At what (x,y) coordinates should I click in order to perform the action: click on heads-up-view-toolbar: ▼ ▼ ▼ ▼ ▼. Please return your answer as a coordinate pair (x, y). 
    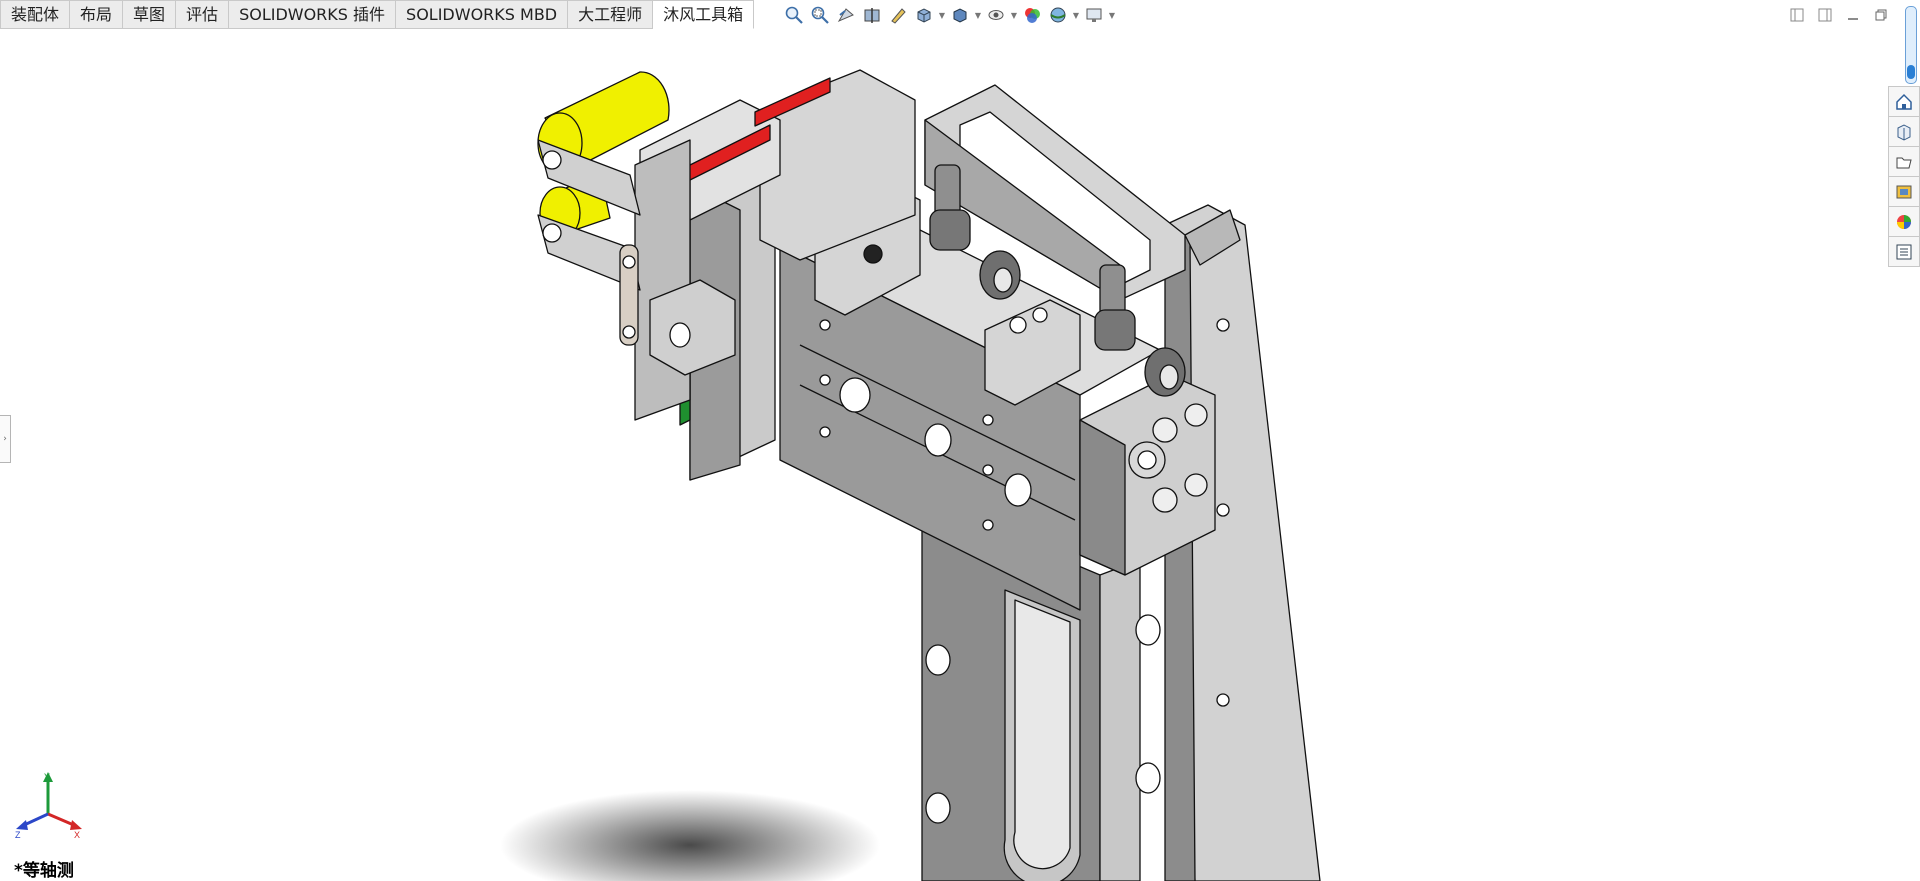
    Looking at the image, I should click on (949, 15).